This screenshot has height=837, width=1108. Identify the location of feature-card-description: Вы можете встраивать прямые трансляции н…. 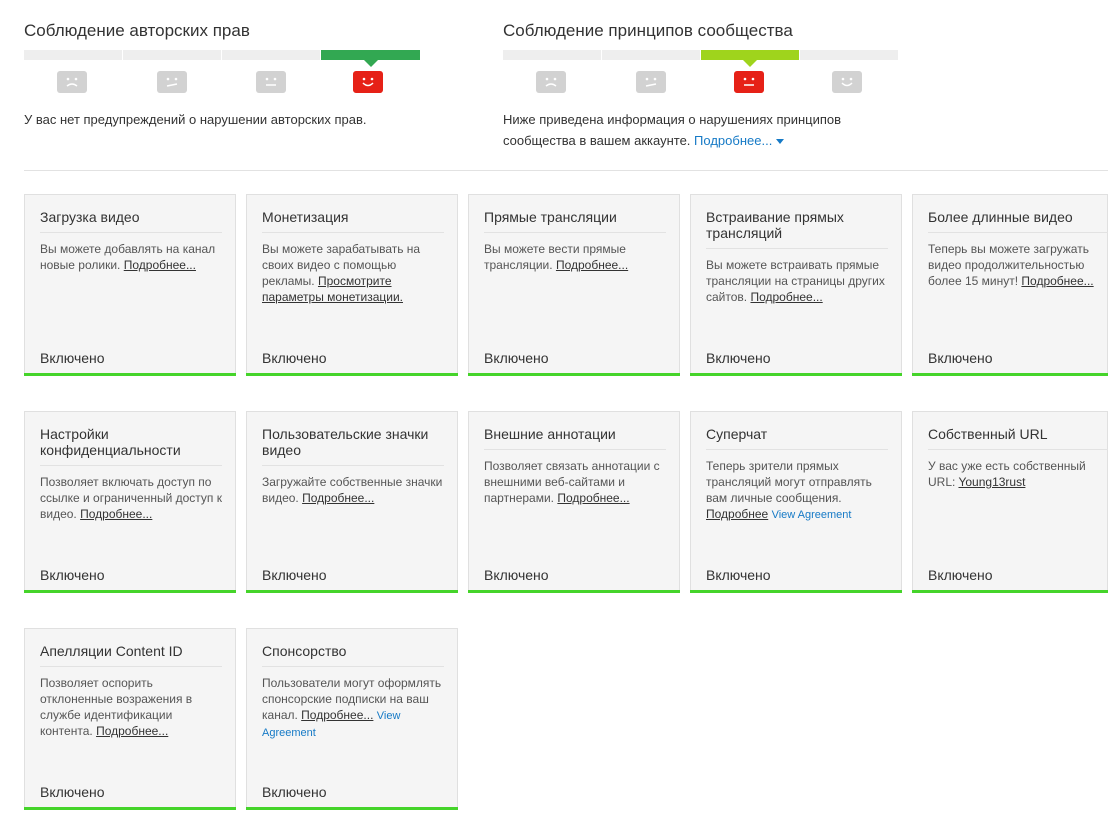
(797, 281).